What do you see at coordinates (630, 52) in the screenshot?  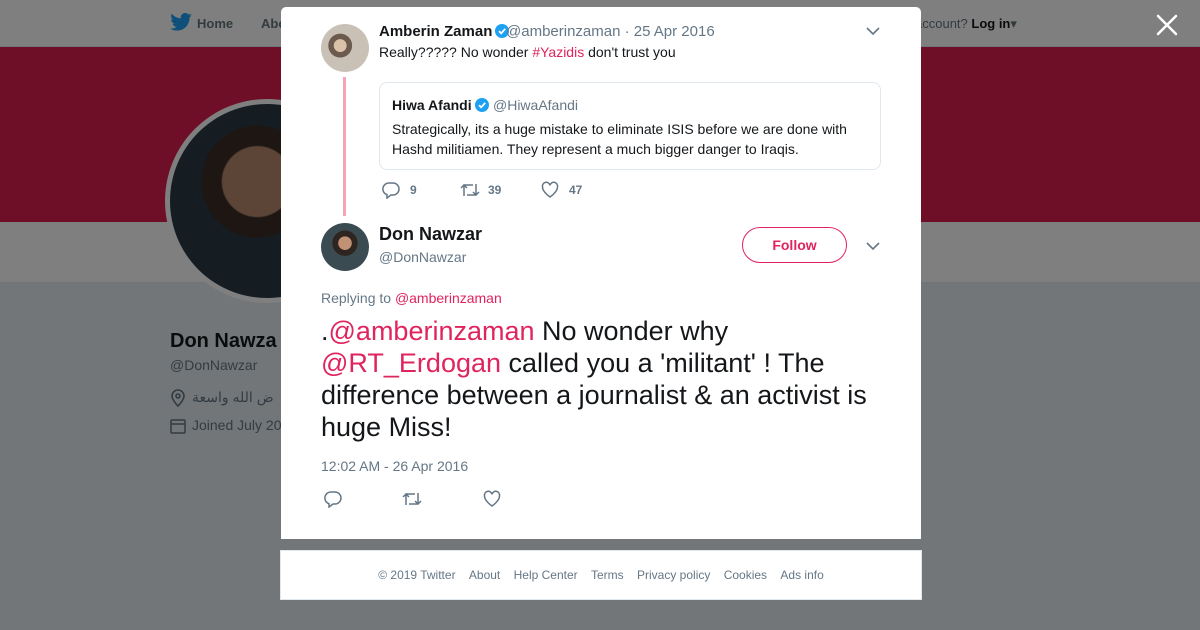 I see `parent-text-after: don't trust you` at bounding box center [630, 52].